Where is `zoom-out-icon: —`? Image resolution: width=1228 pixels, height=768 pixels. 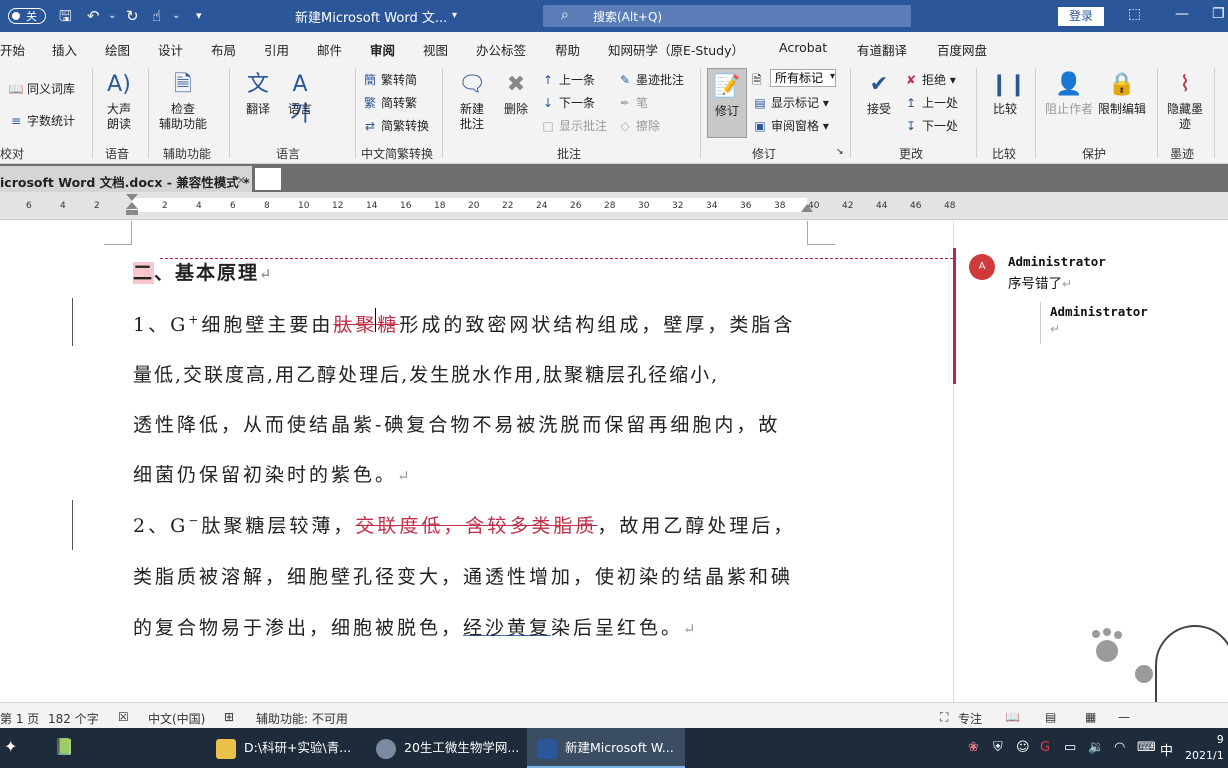 zoom-out-icon: — is located at coordinates (1124, 717).